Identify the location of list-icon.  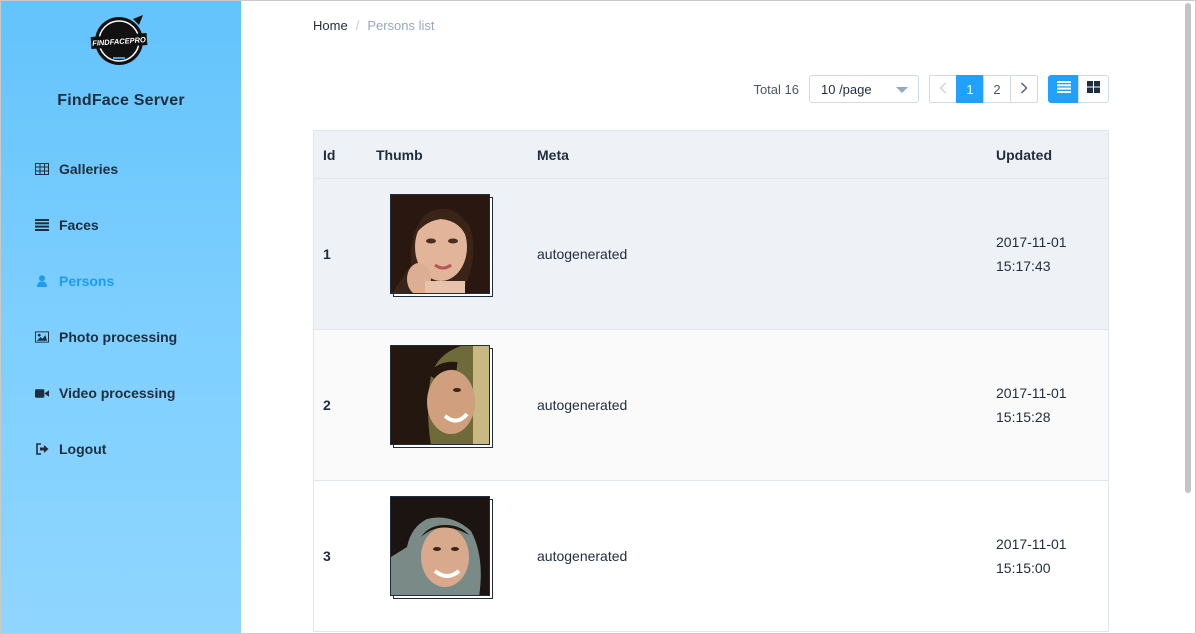
(42, 225).